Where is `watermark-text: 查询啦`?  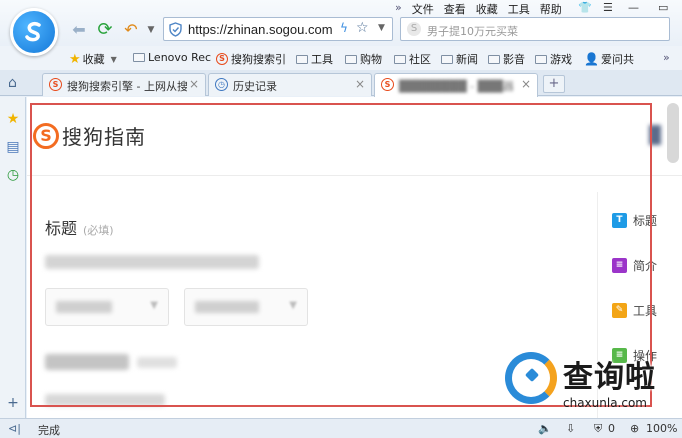 watermark-text: 查询啦 is located at coordinates (609, 377).